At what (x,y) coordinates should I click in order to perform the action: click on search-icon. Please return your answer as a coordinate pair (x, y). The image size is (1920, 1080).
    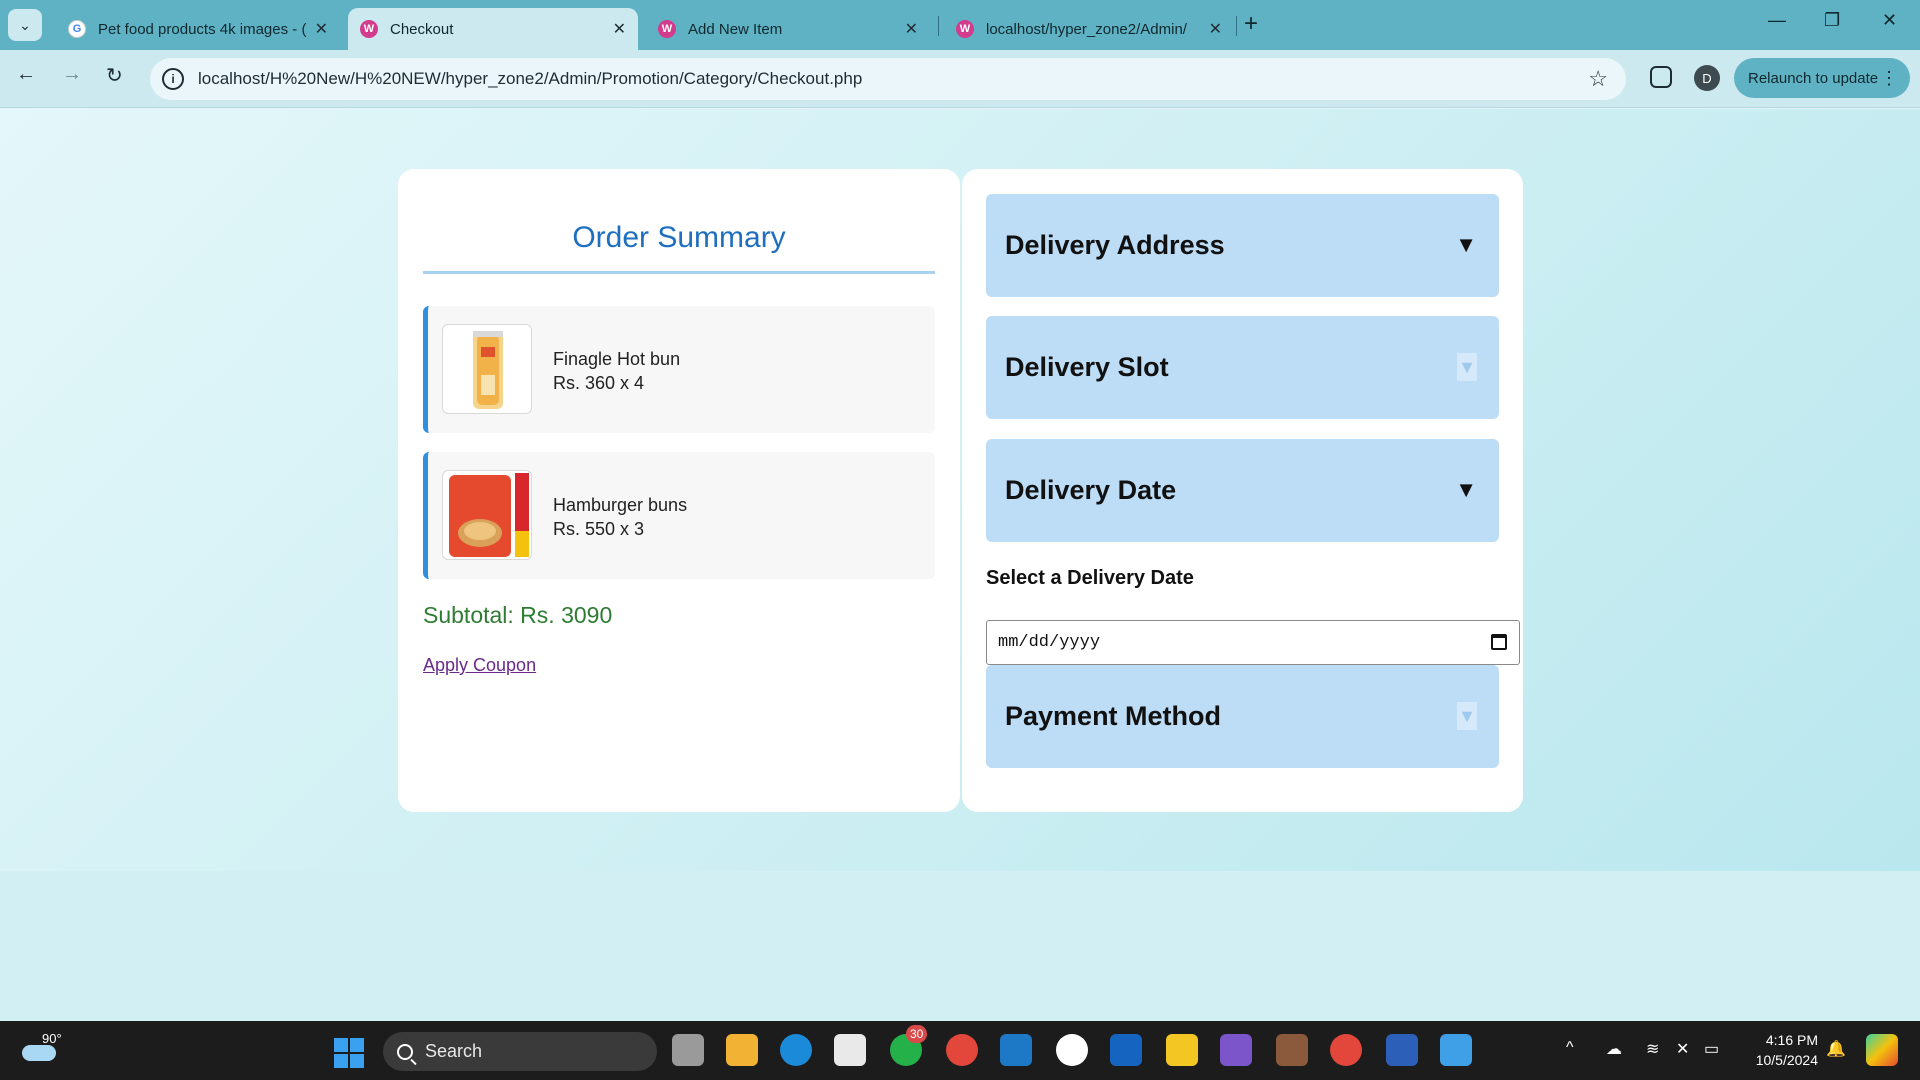
    Looking at the image, I should click on (405, 1051).